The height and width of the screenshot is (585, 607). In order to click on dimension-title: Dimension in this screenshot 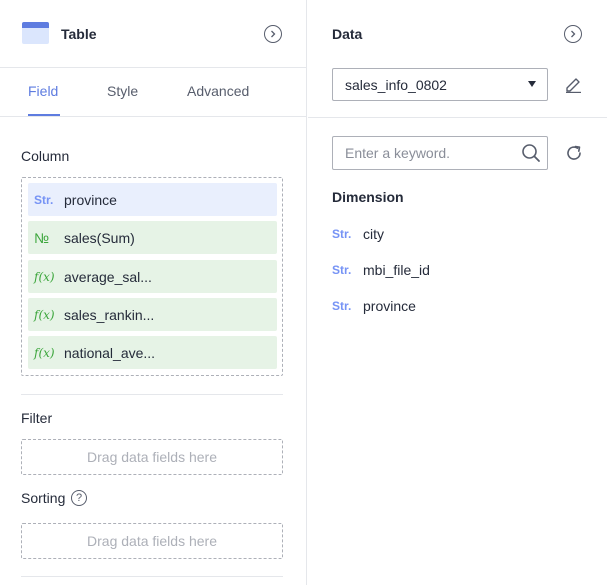, I will do `click(368, 197)`.